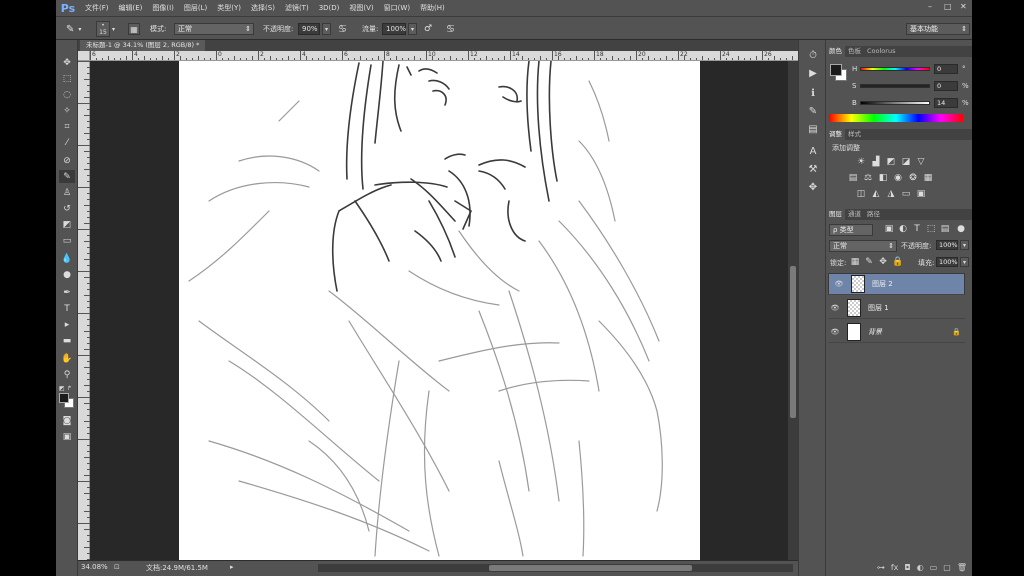 The height and width of the screenshot is (576, 1024). Describe the element at coordinates (195, 8) in the screenshot. I see `menu-layer: 图层(L)` at that location.